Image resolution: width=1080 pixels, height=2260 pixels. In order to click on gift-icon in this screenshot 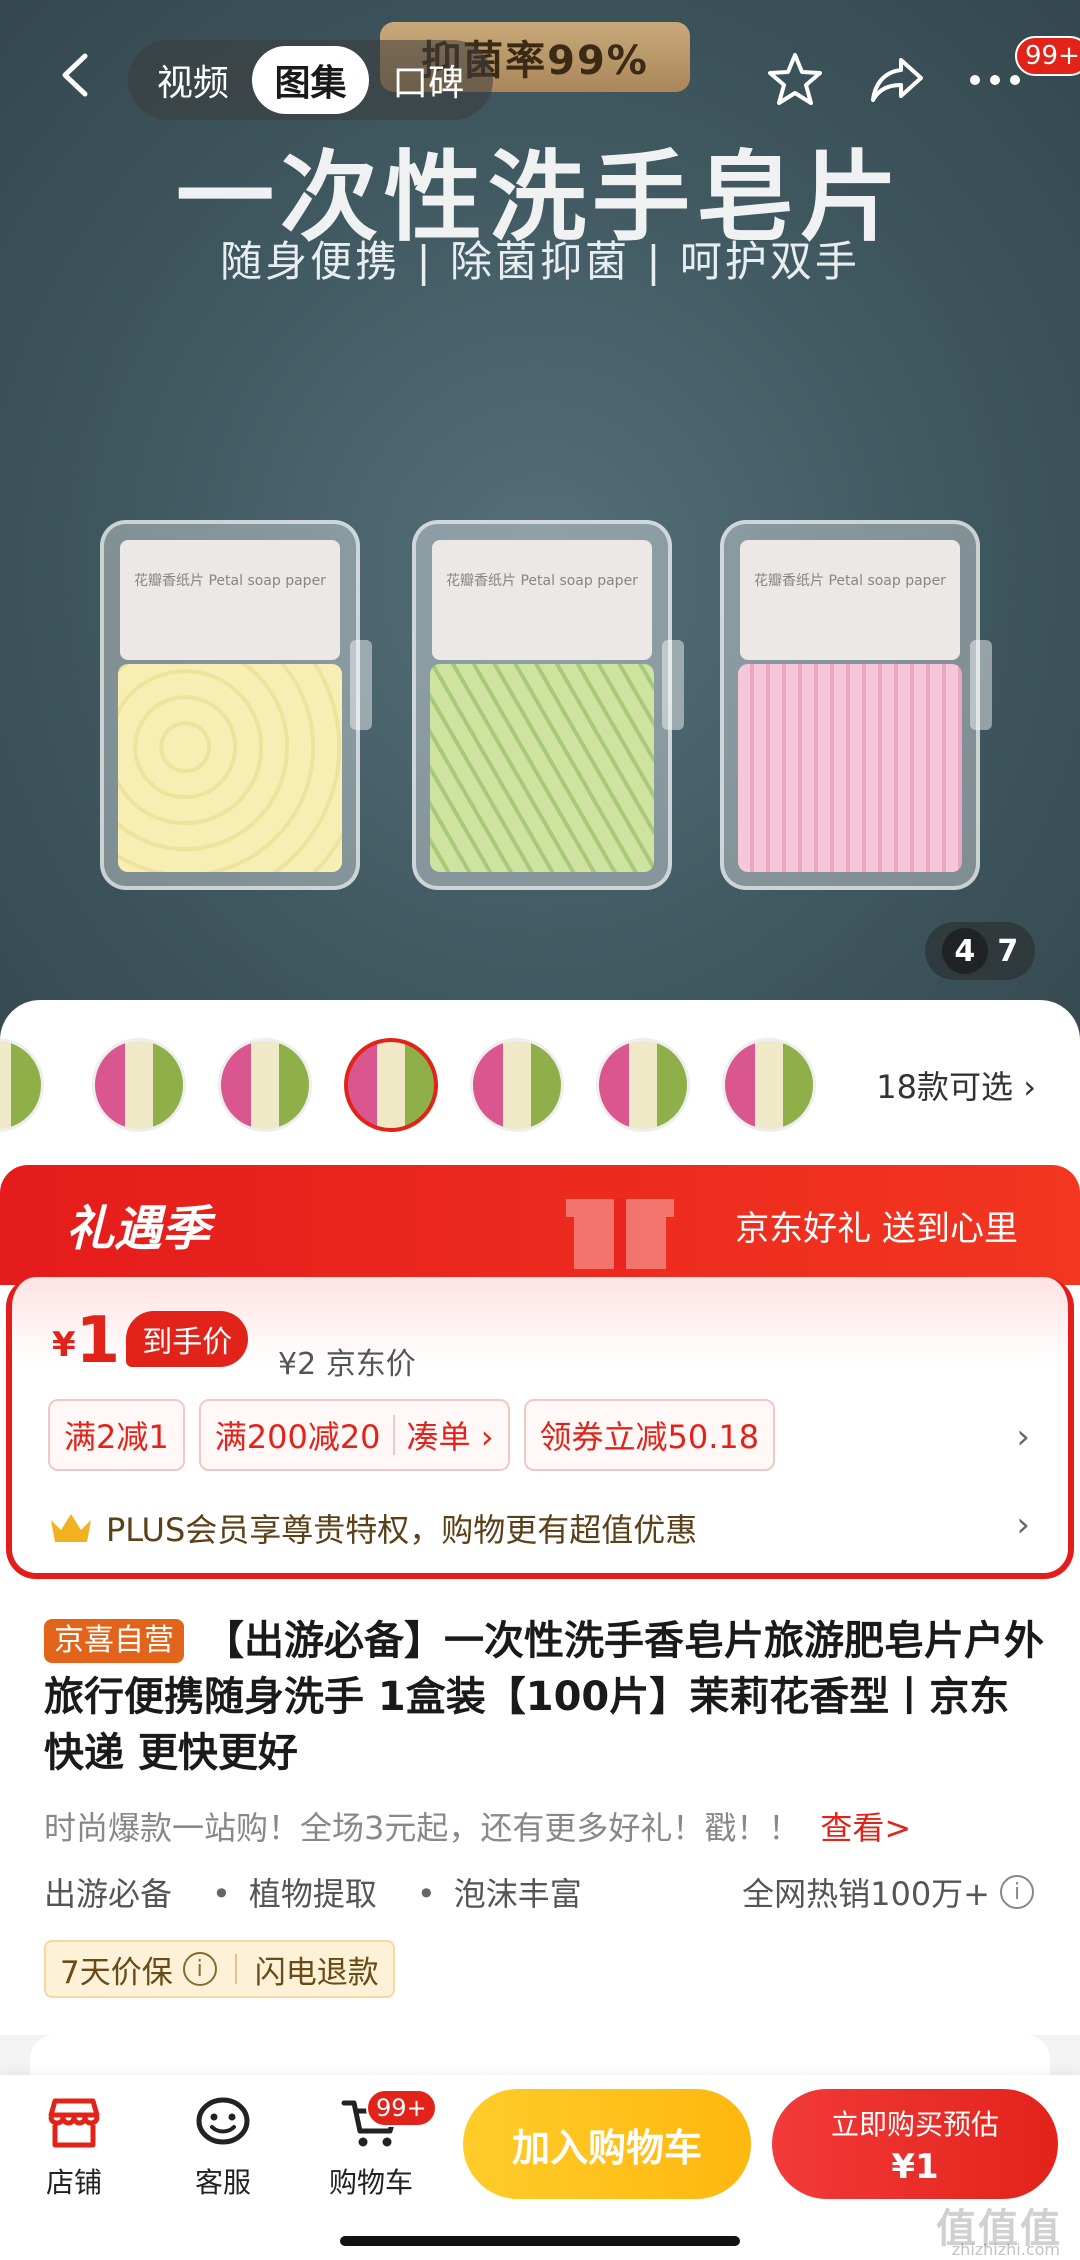, I will do `click(620, 1234)`.